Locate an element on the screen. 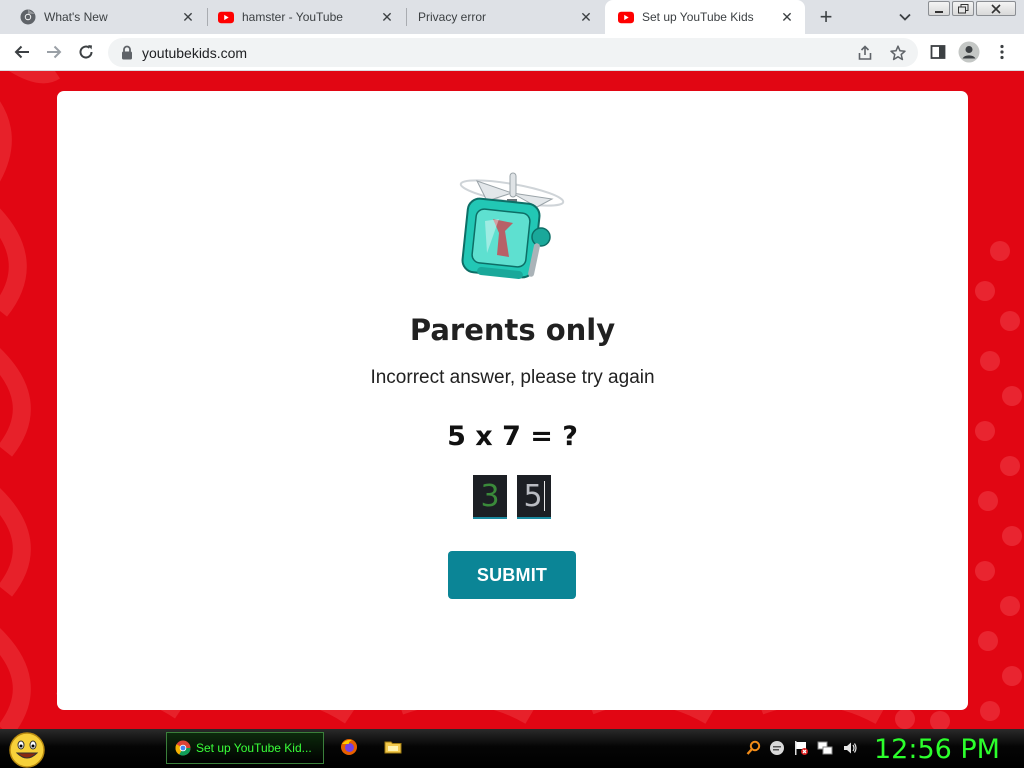  answer-digit-2: 5 is located at coordinates (534, 497).